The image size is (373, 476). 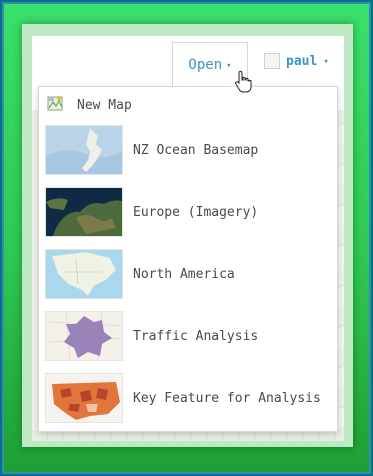 I want to click on menu-item-key-feature-for-analysis: Key Feature for Analysis, so click(x=189, y=398).